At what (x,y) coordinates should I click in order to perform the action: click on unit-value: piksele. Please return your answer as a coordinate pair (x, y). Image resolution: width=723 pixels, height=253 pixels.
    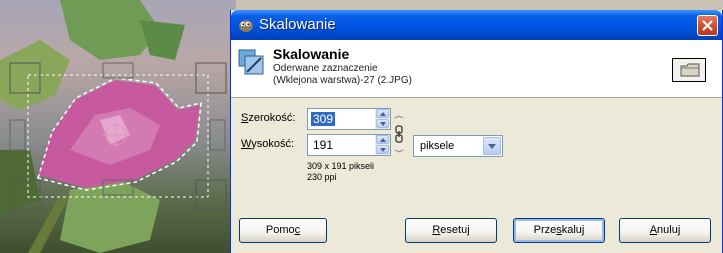
    Looking at the image, I should click on (437, 146).